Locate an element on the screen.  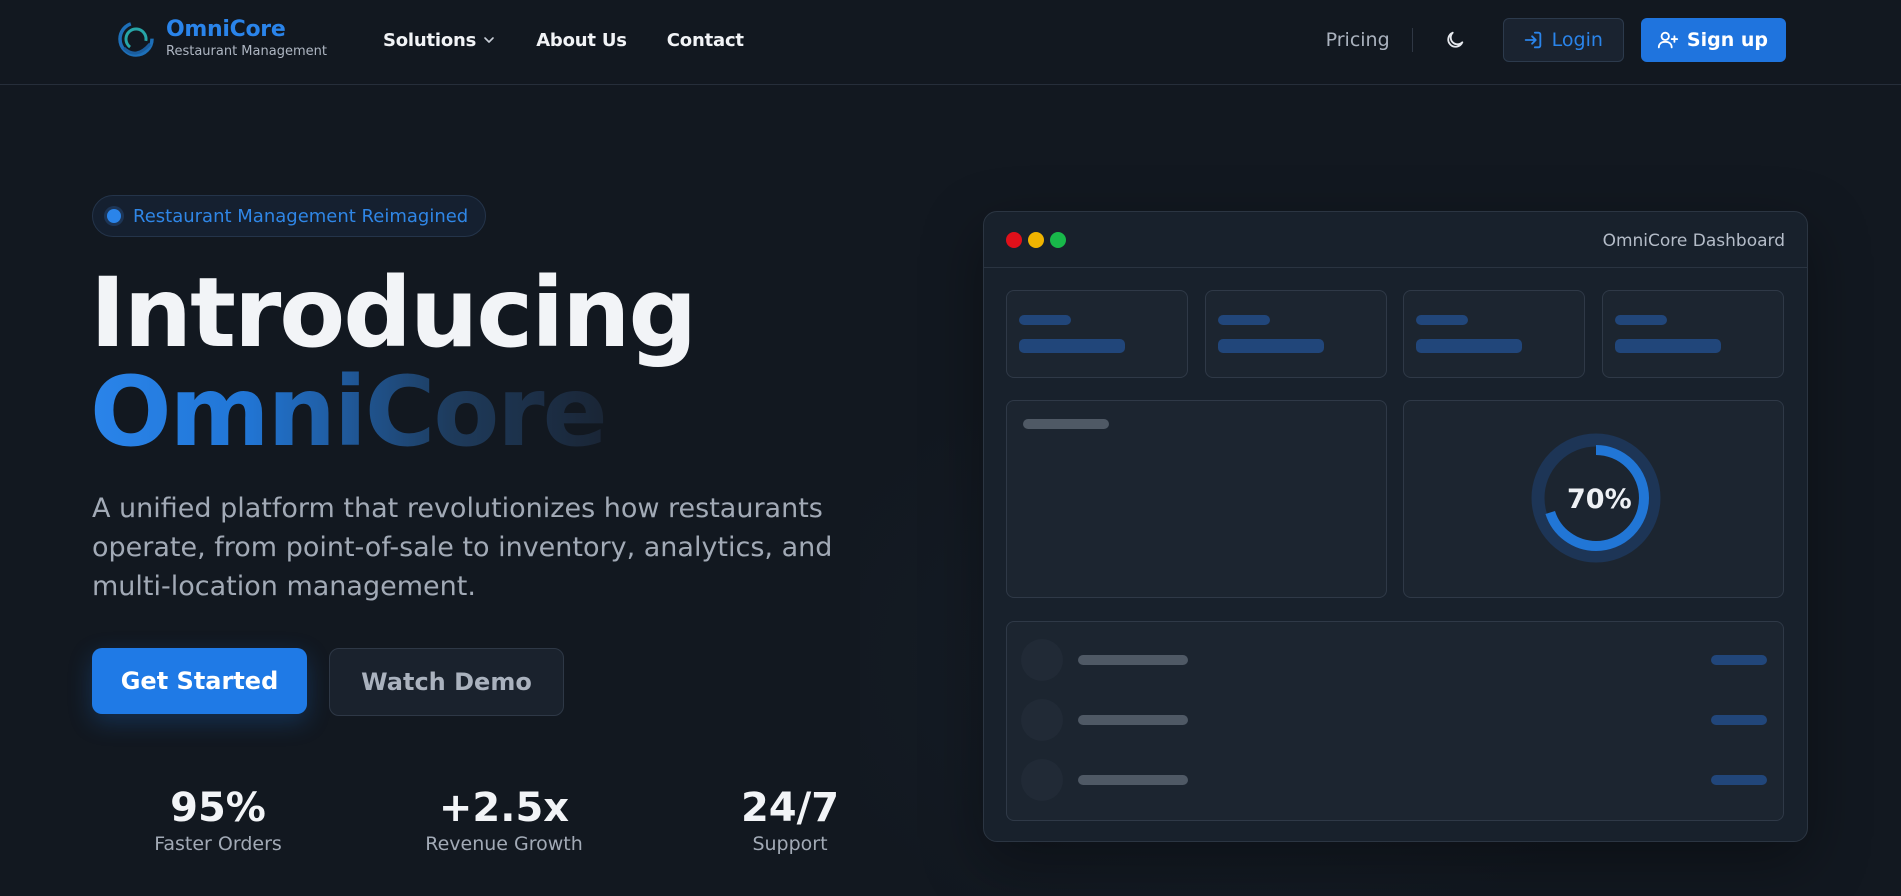
login-button: Login is located at coordinates (1563, 40).